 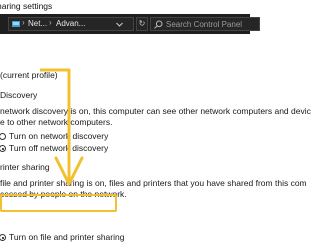 I want to click on address-bar: › Net... › Advan... ↻, so click(x=130, y=24).